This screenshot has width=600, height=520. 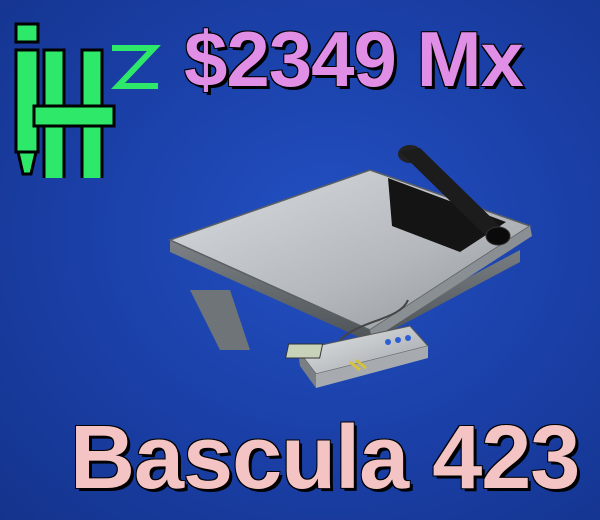 What do you see at coordinates (354, 59) in the screenshot?
I see `price-label: $2349 Mx` at bounding box center [354, 59].